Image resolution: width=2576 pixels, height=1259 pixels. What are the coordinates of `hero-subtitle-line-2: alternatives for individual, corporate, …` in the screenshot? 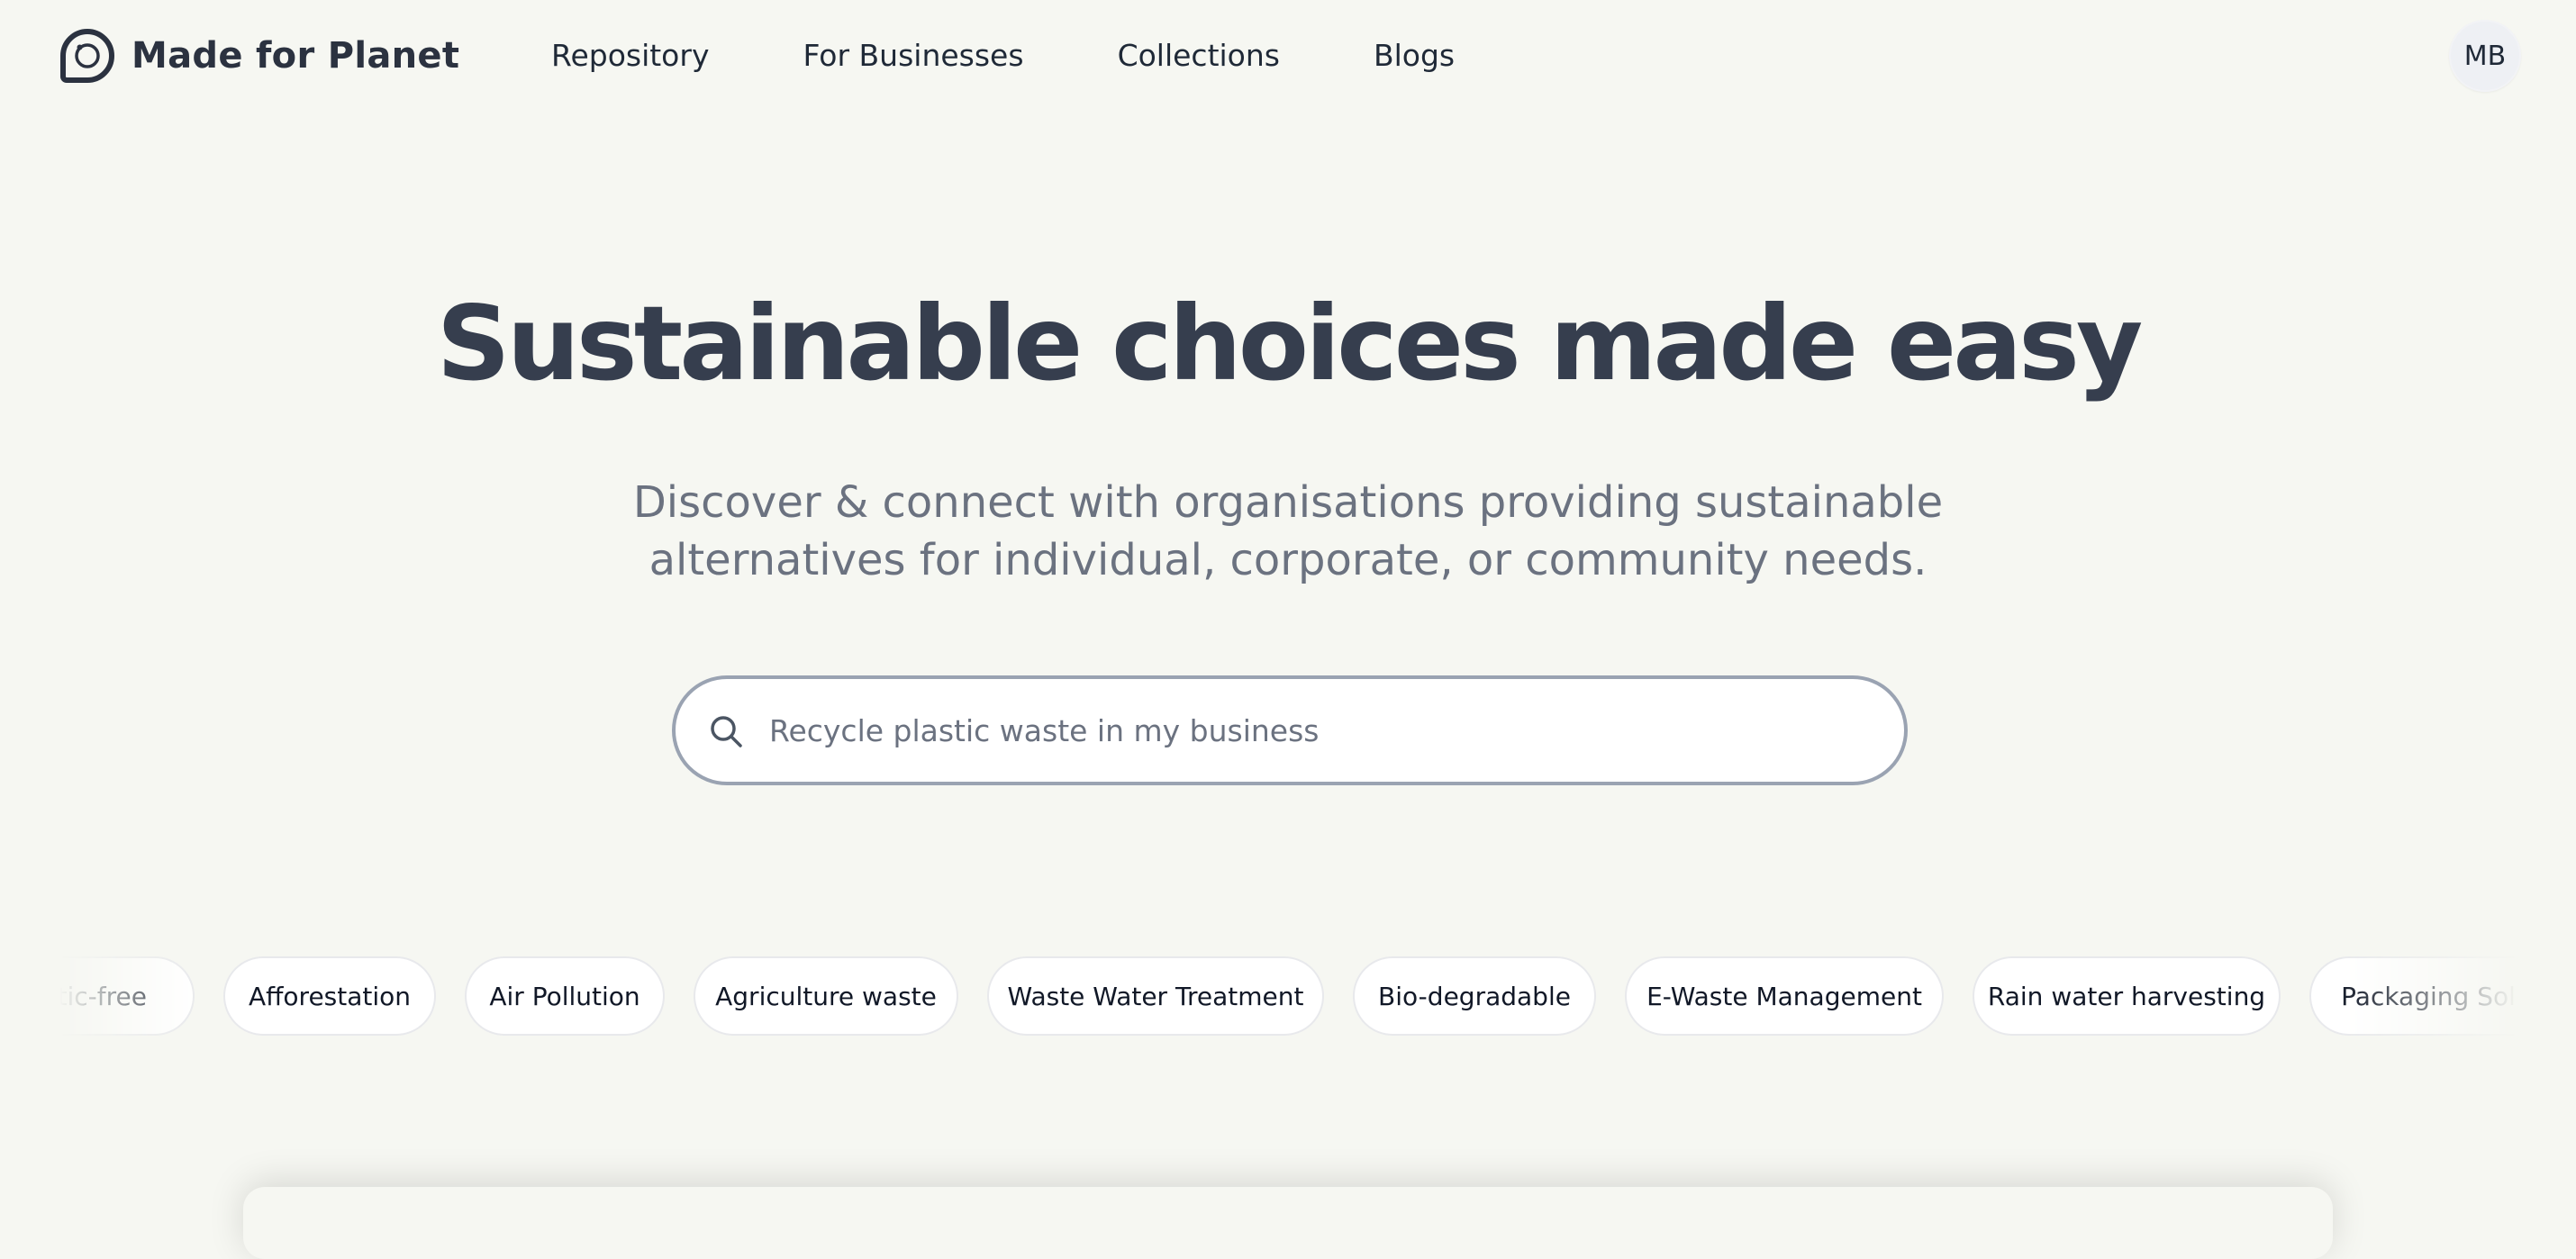 It's located at (1288, 560).